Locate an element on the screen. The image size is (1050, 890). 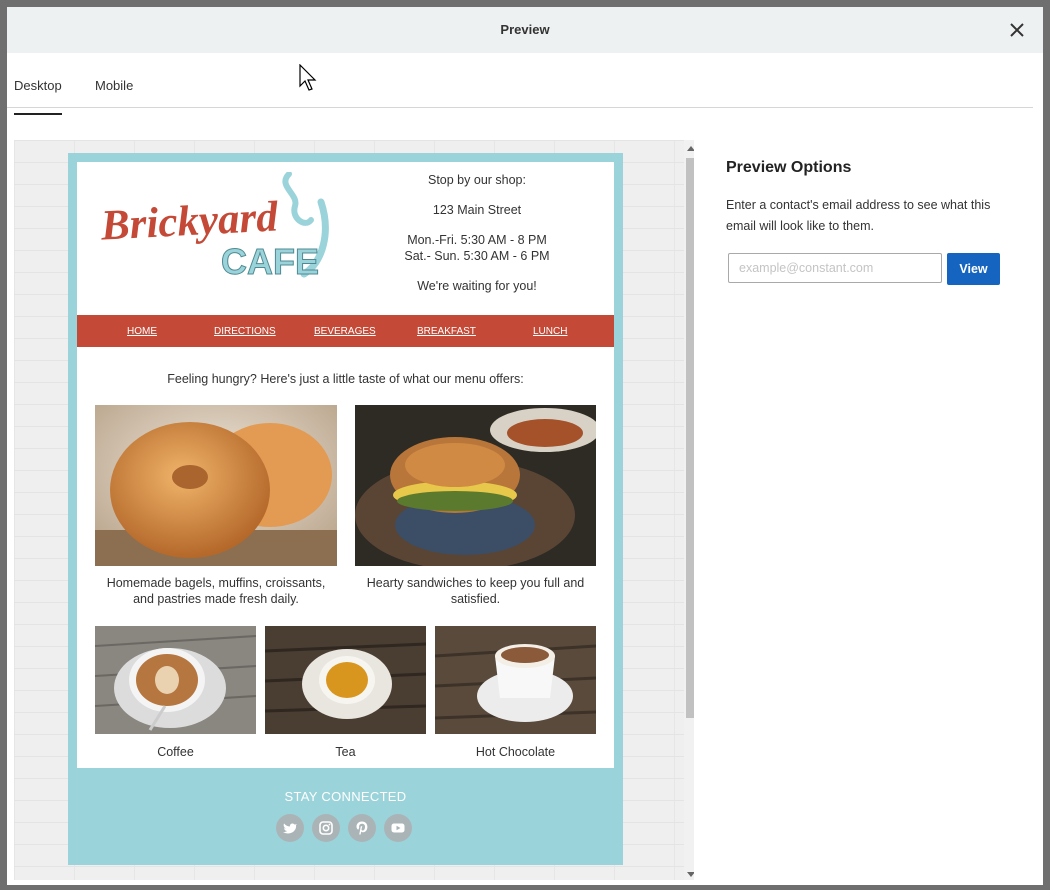
shop-hours-weekday: Mon.-Fri. 5:30 AM - 8 PM is located at coordinates (477, 240).